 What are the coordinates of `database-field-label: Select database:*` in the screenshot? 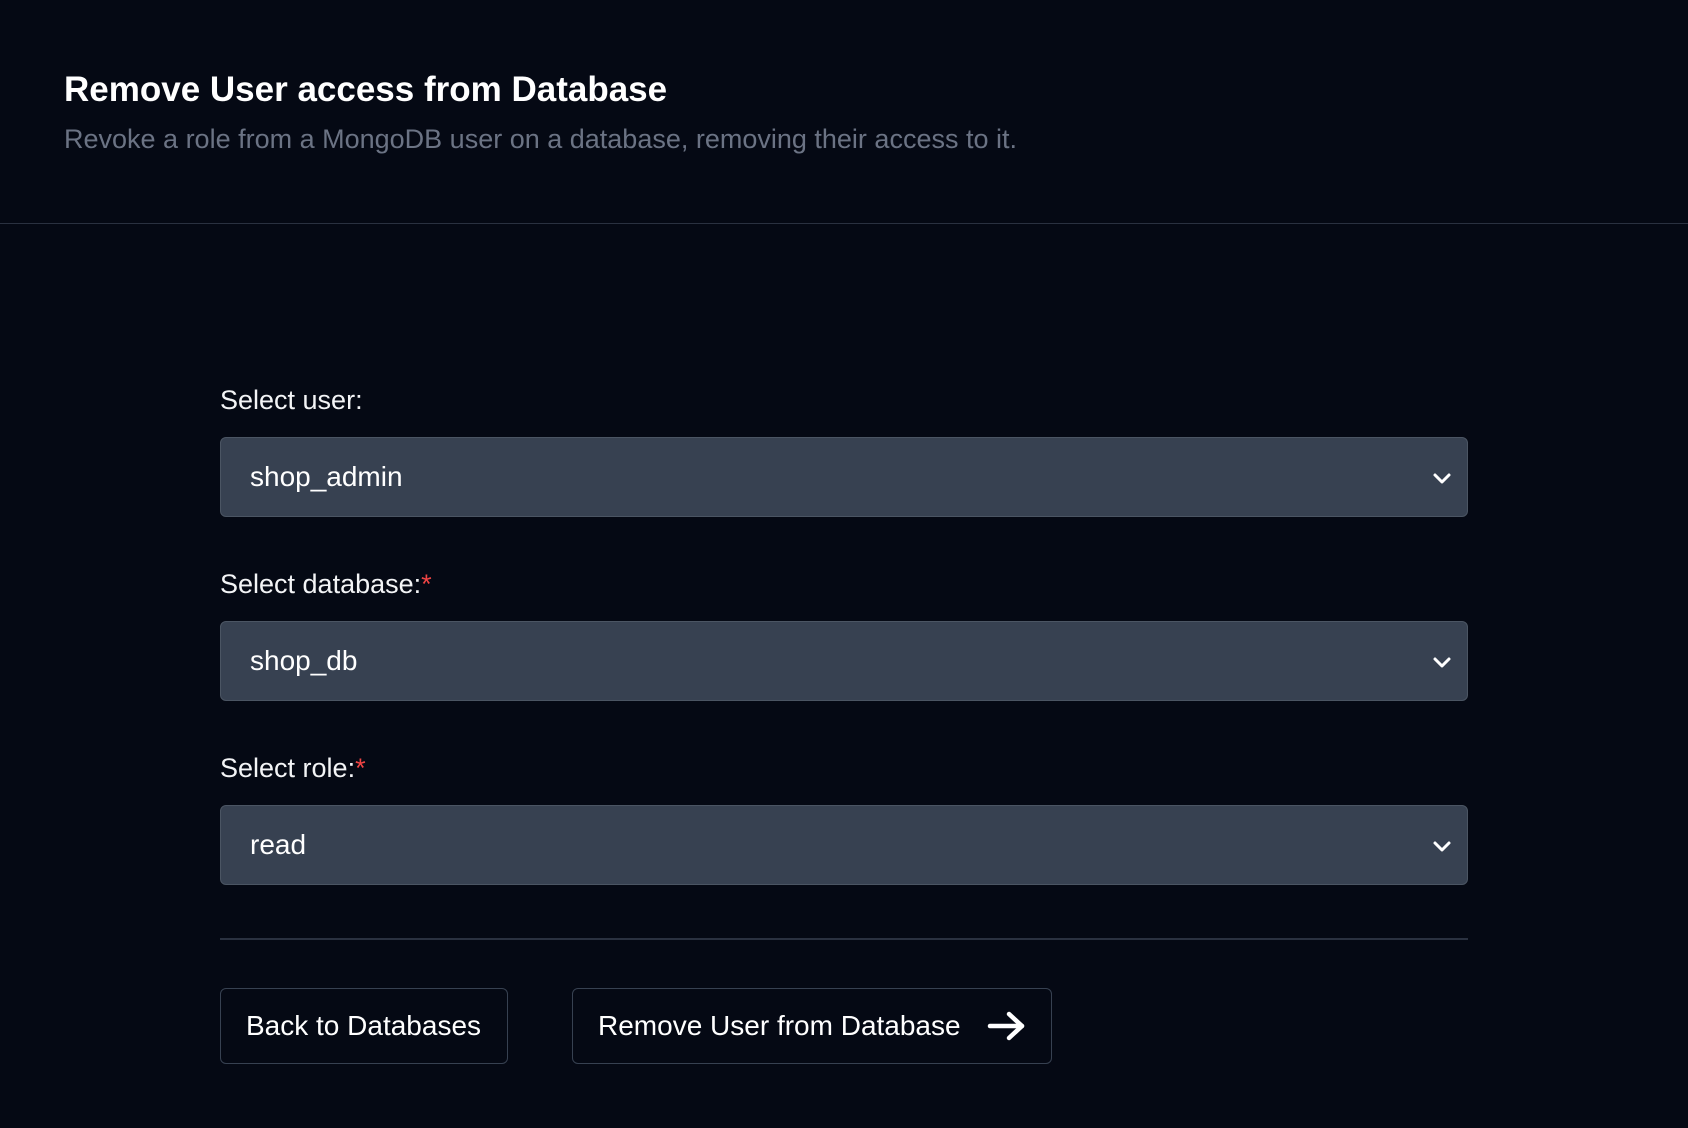 It's located at (326, 584).